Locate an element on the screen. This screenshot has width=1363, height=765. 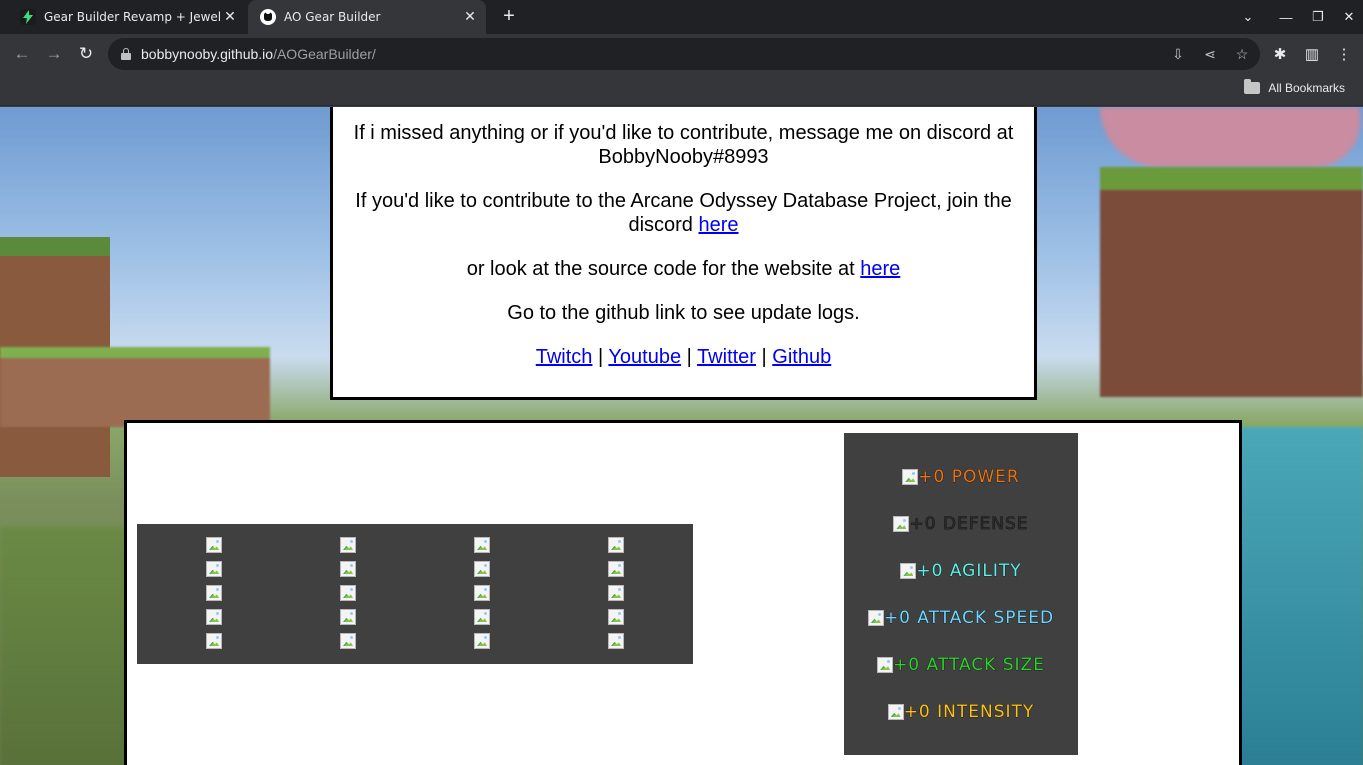
tab-title: Gear Builder Revamp + Jewels + is located at coordinates (132, 17).